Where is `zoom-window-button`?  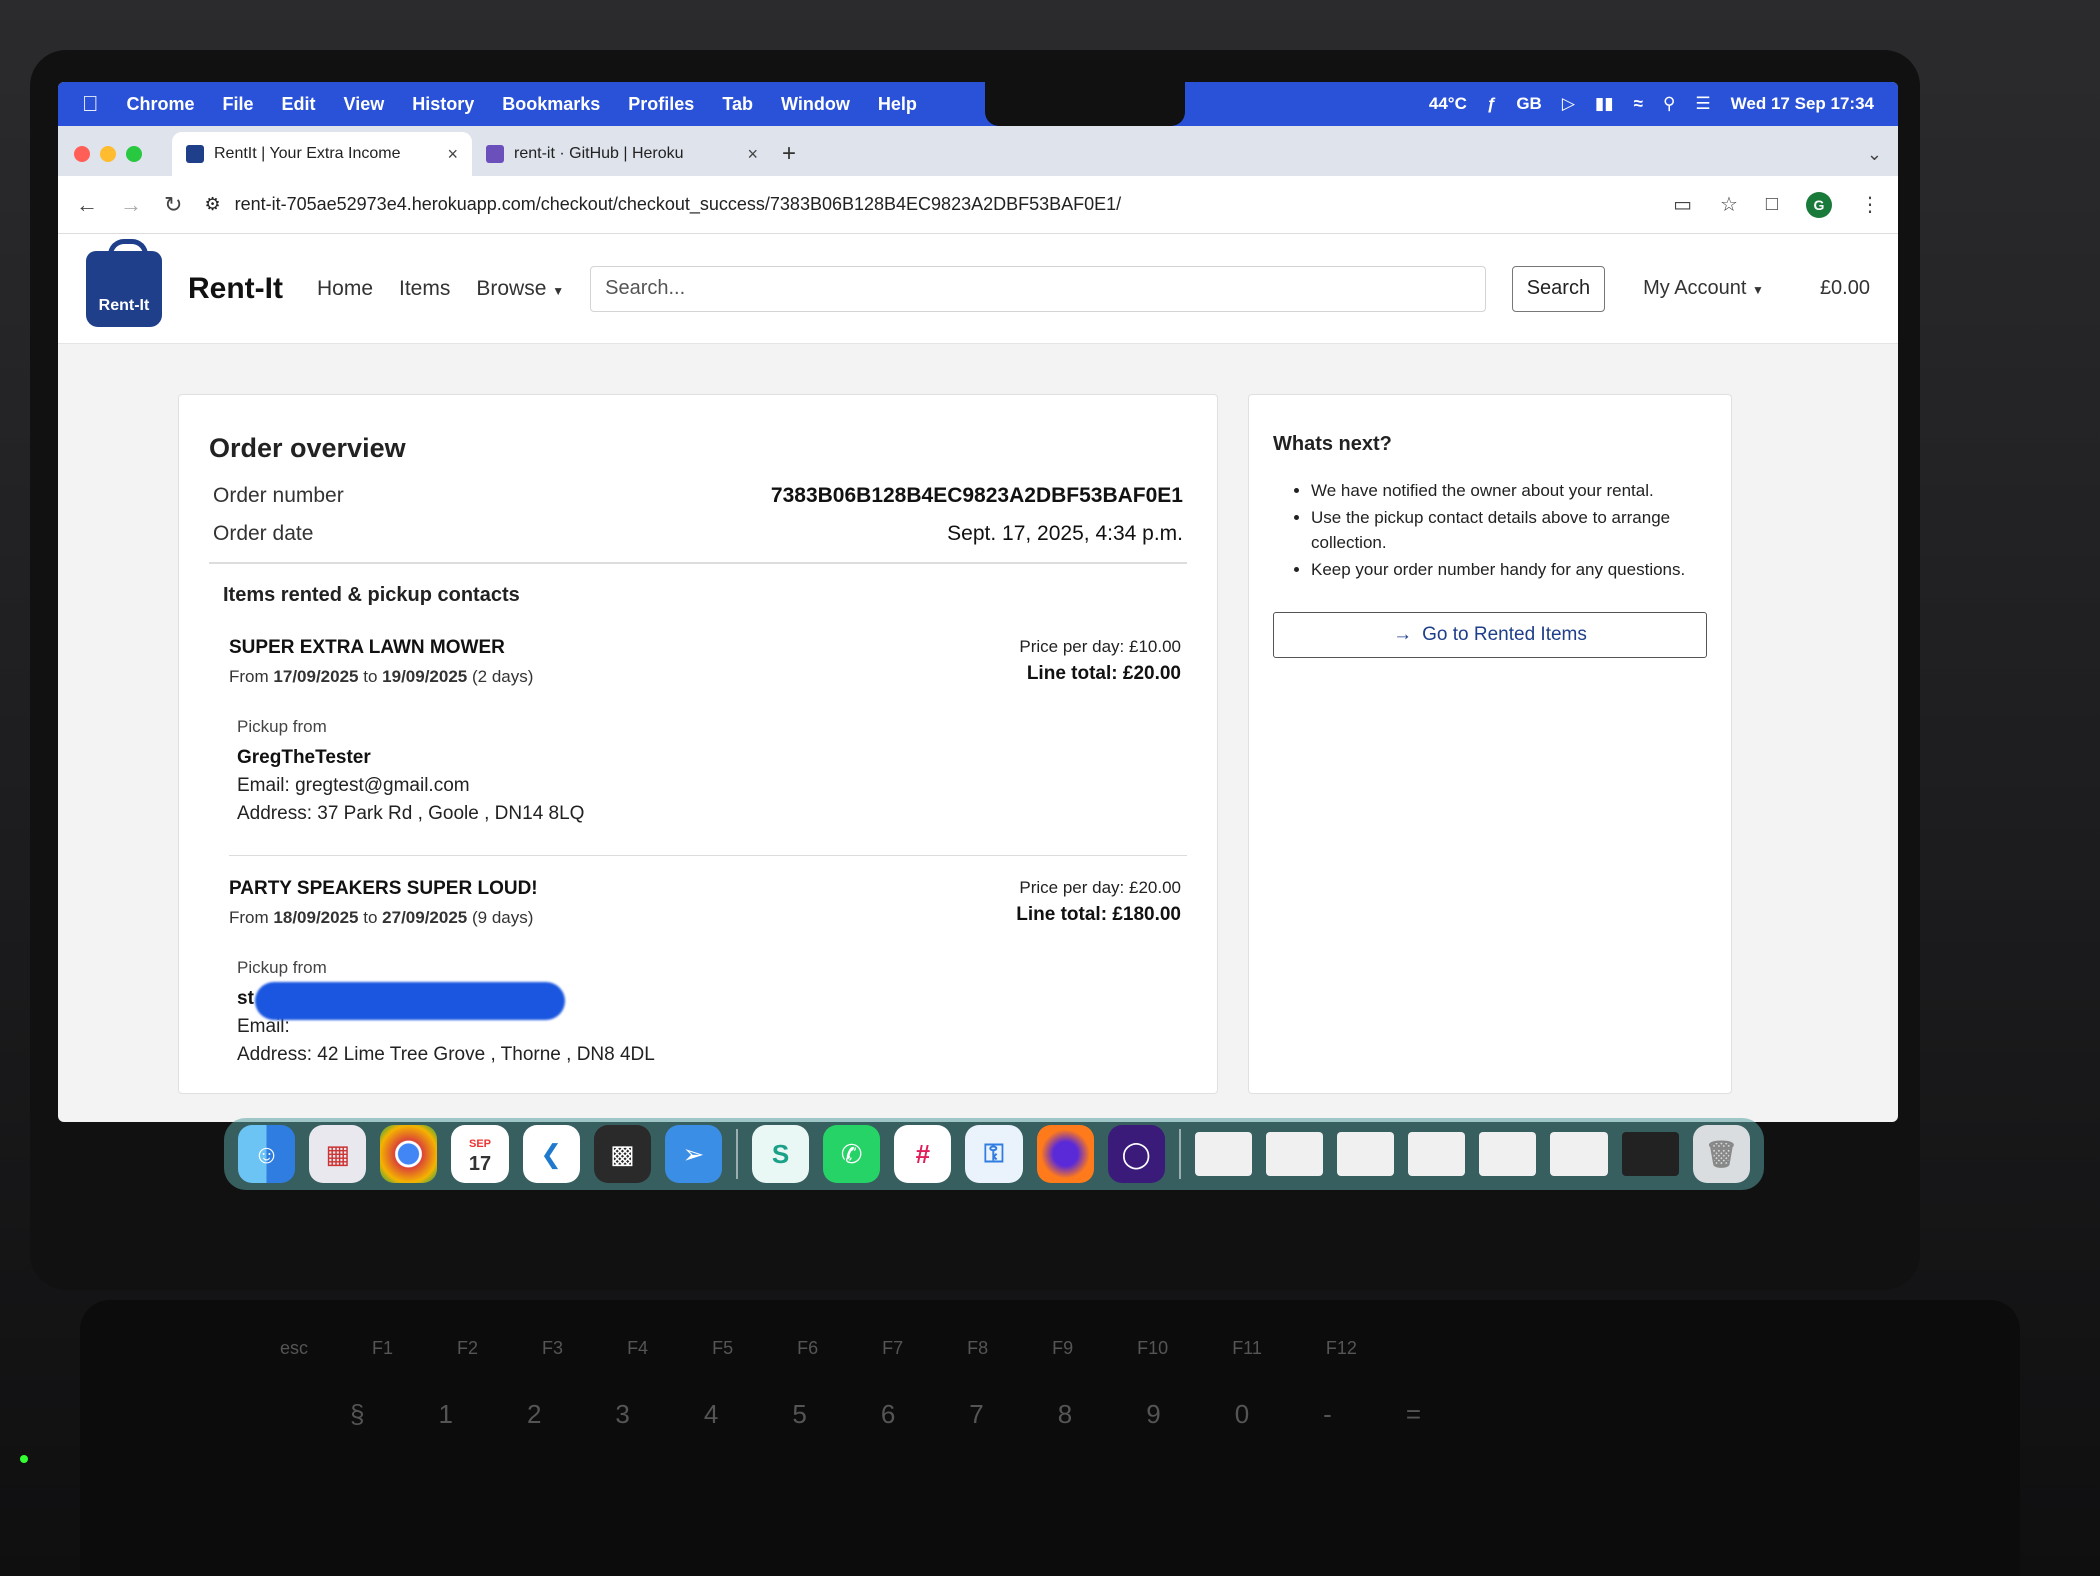 zoom-window-button is located at coordinates (134, 154).